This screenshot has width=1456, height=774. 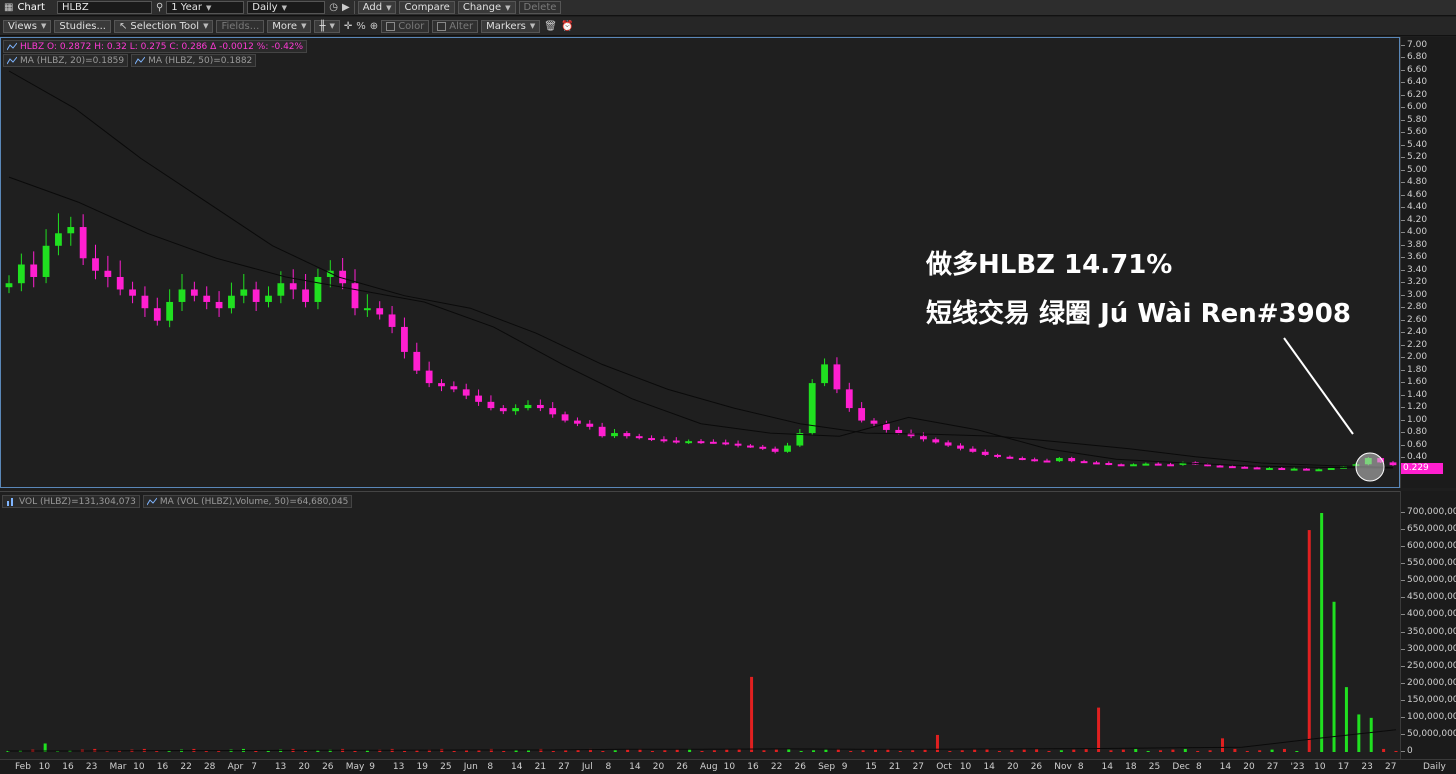 I want to click on price-tick-label: 0.40, so click(x=1414, y=457).